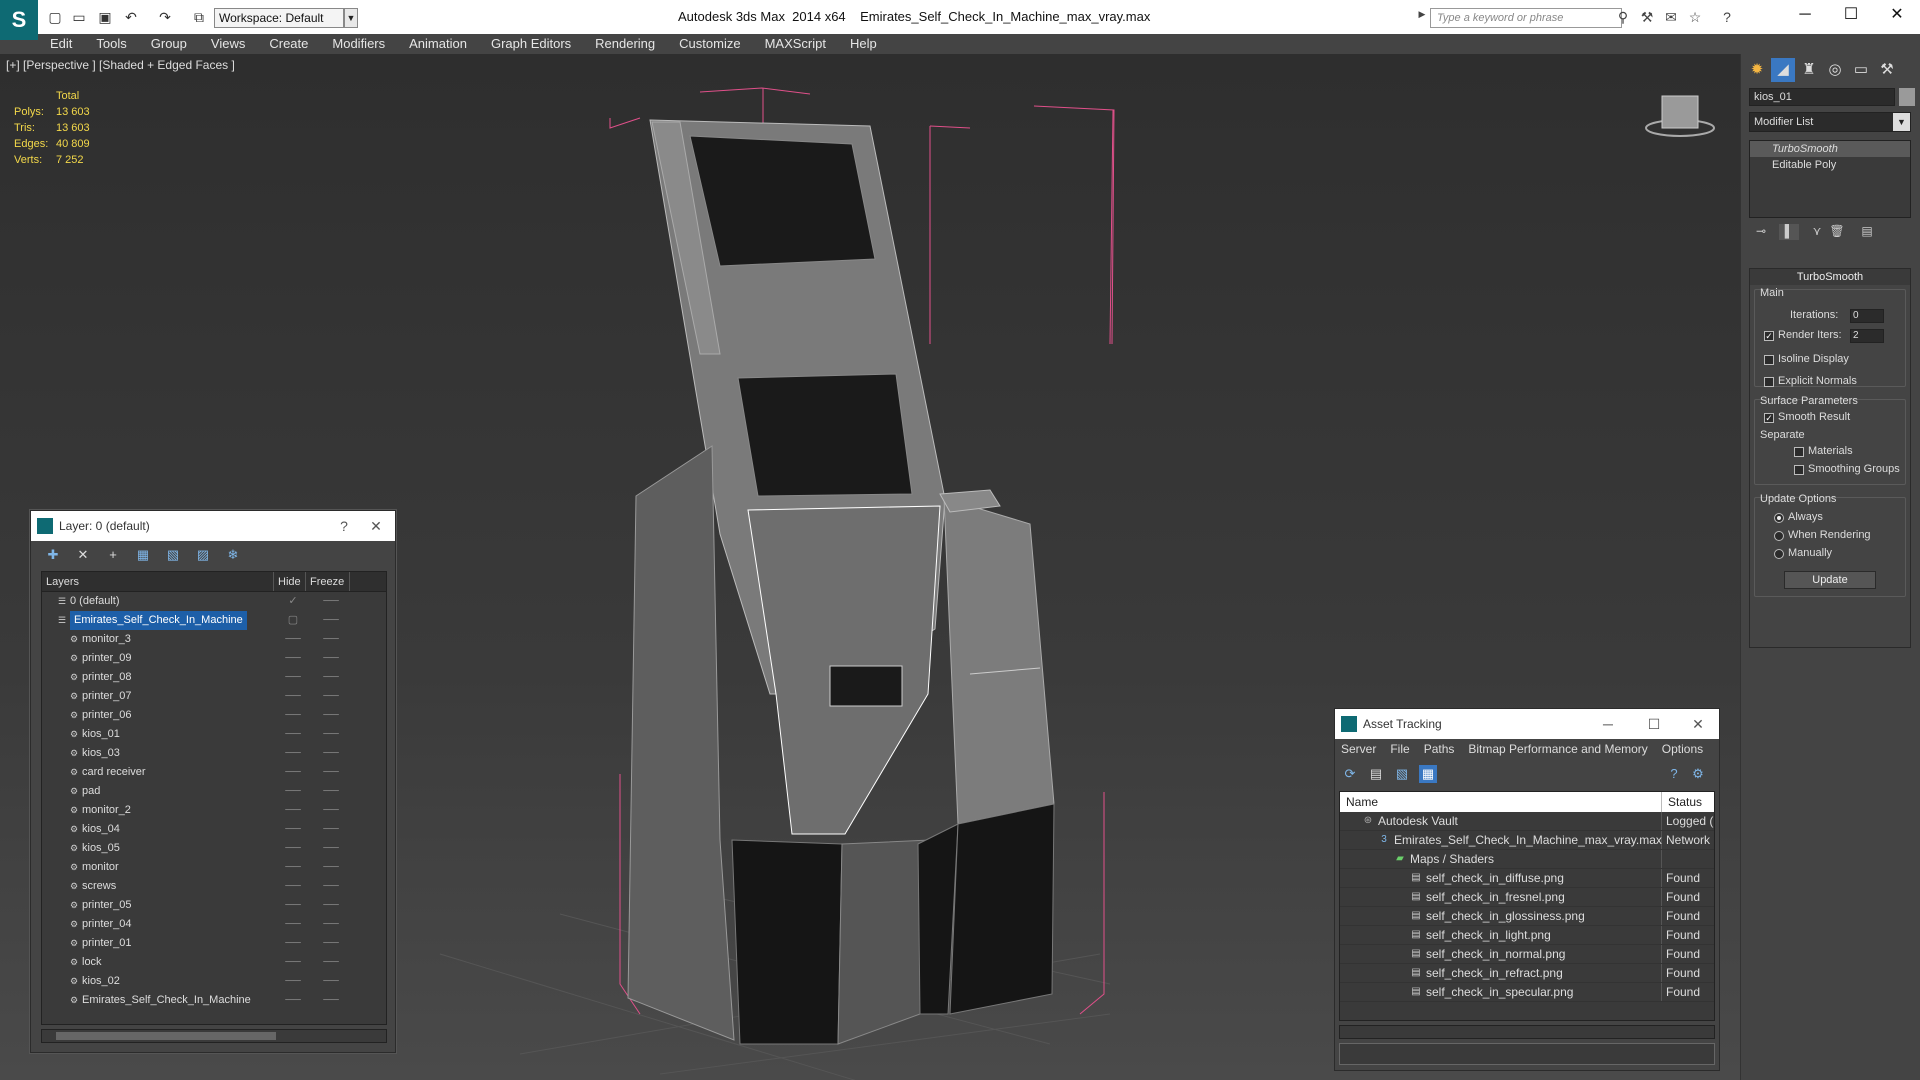 This screenshot has width=1920, height=1080. I want to click on app-logo-icon: S, so click(19, 20).